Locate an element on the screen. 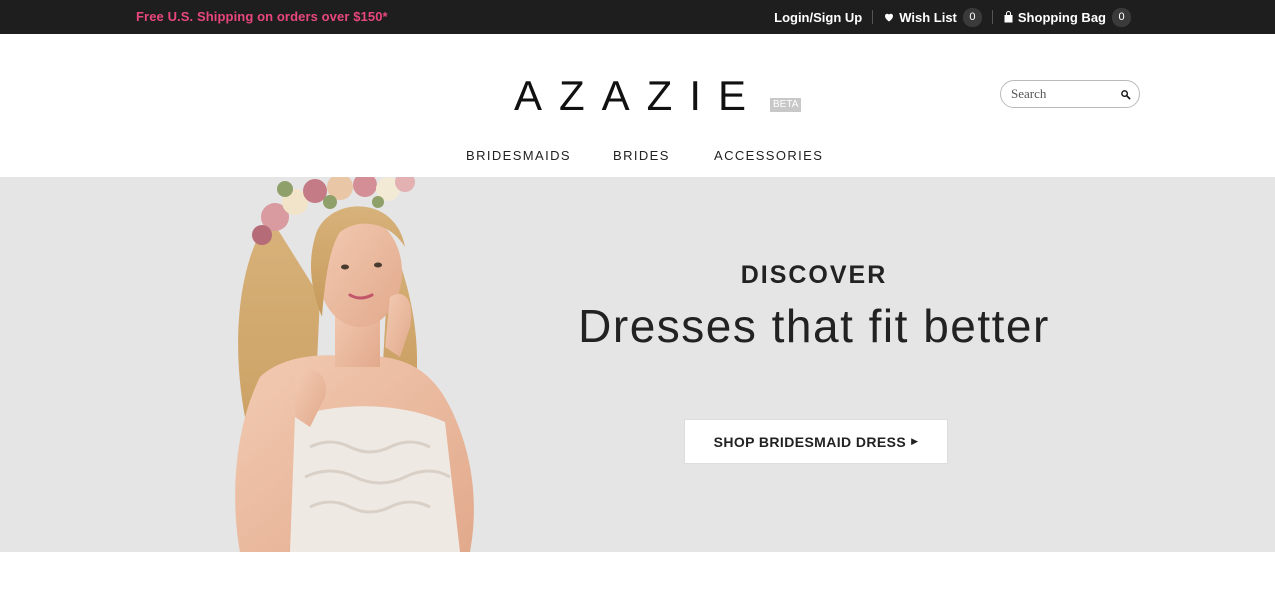  nav-item-bridesmaids: BRIDESMAIDS is located at coordinates (518, 155).